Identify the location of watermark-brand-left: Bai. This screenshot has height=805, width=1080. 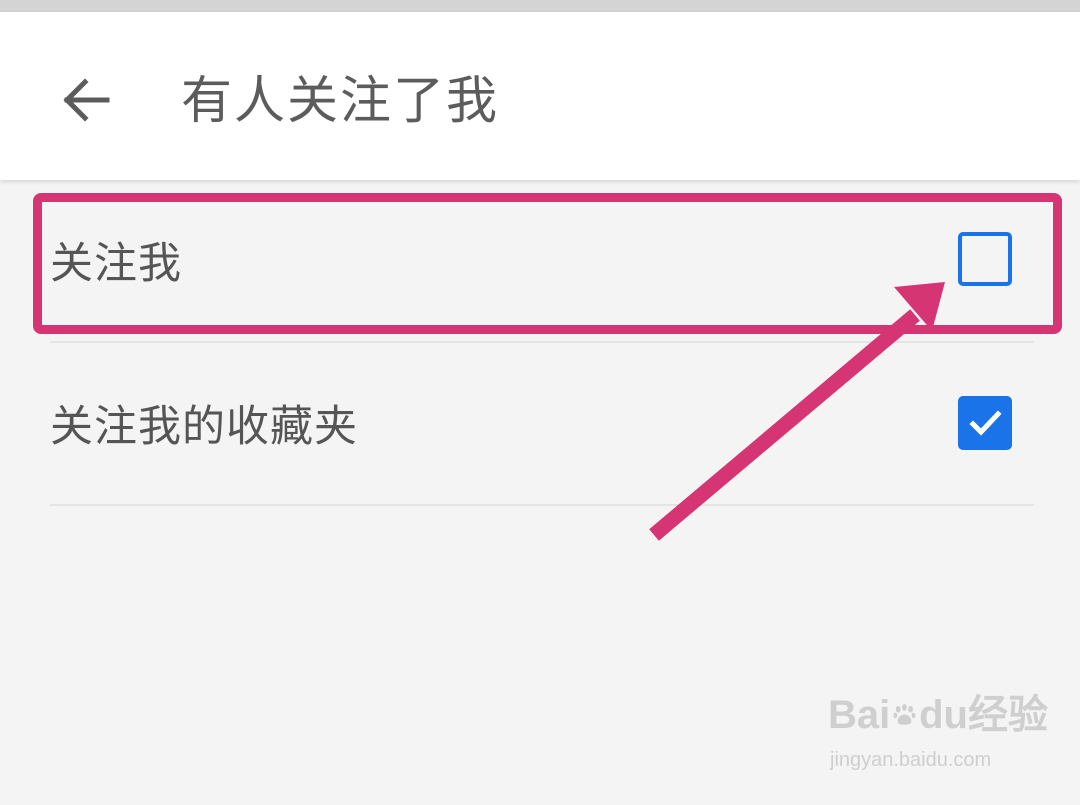
(859, 715).